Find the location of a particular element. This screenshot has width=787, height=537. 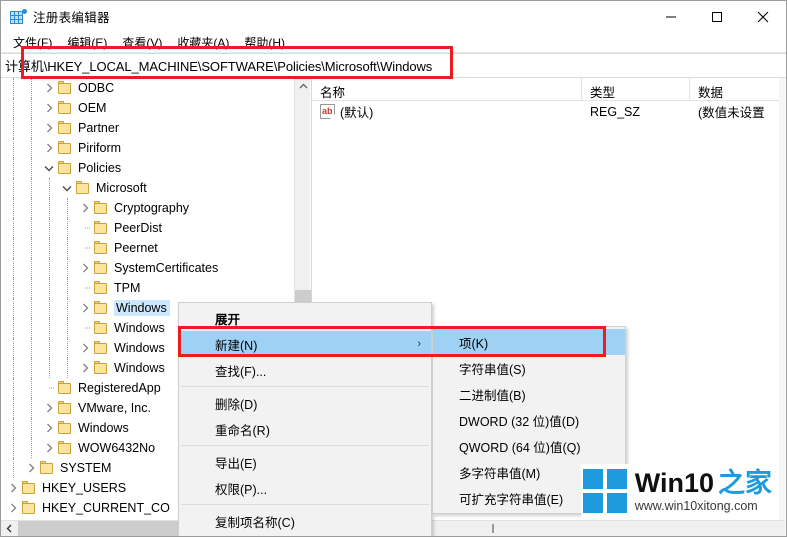

tree-item-label: HKEY_USERS is located at coordinates (84, 488).